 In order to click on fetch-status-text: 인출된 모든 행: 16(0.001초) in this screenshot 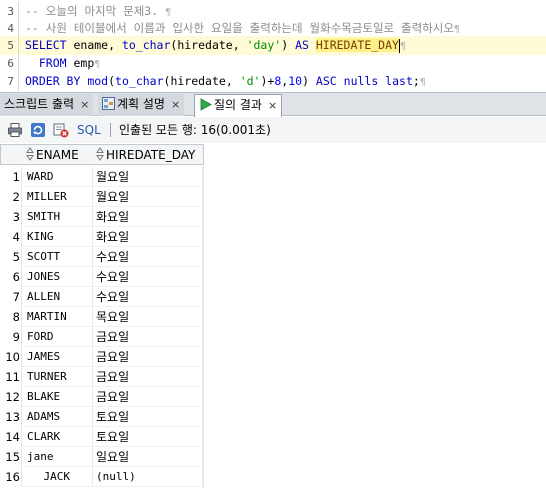, I will do `click(195, 130)`.